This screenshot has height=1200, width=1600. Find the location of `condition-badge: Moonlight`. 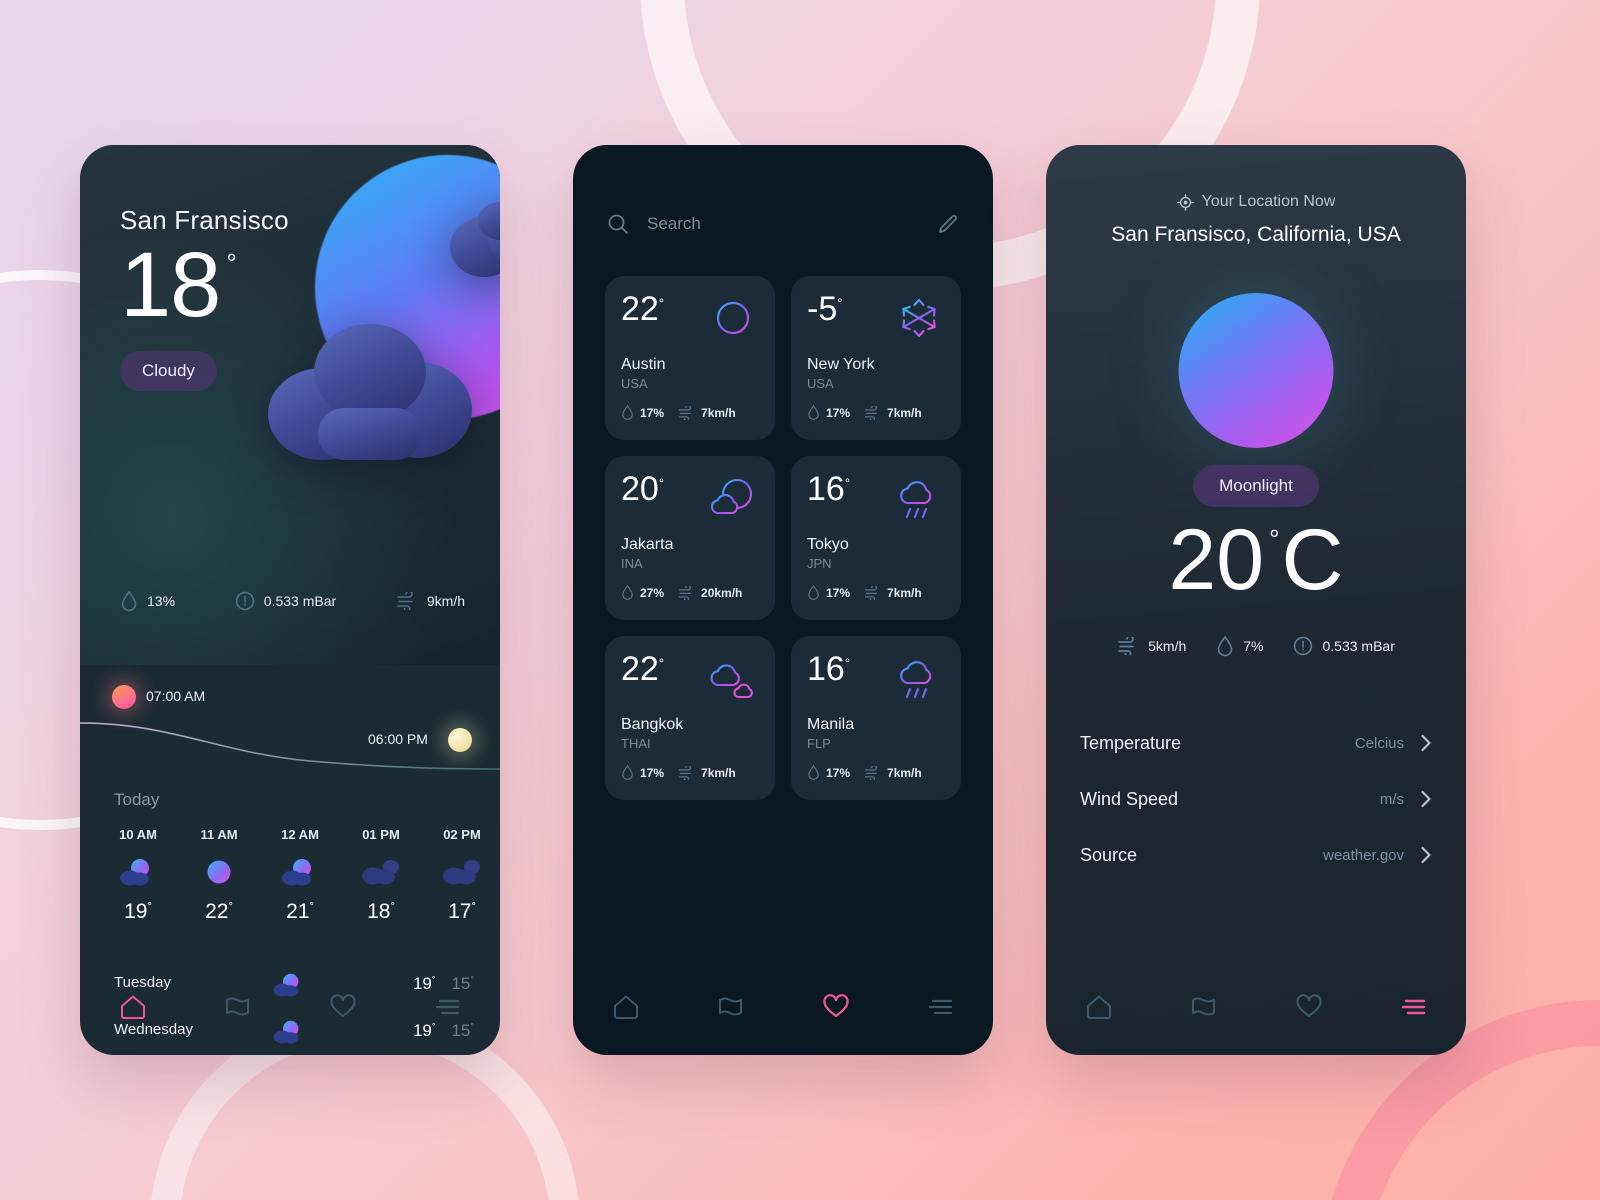

condition-badge: Moonlight is located at coordinates (1256, 486).